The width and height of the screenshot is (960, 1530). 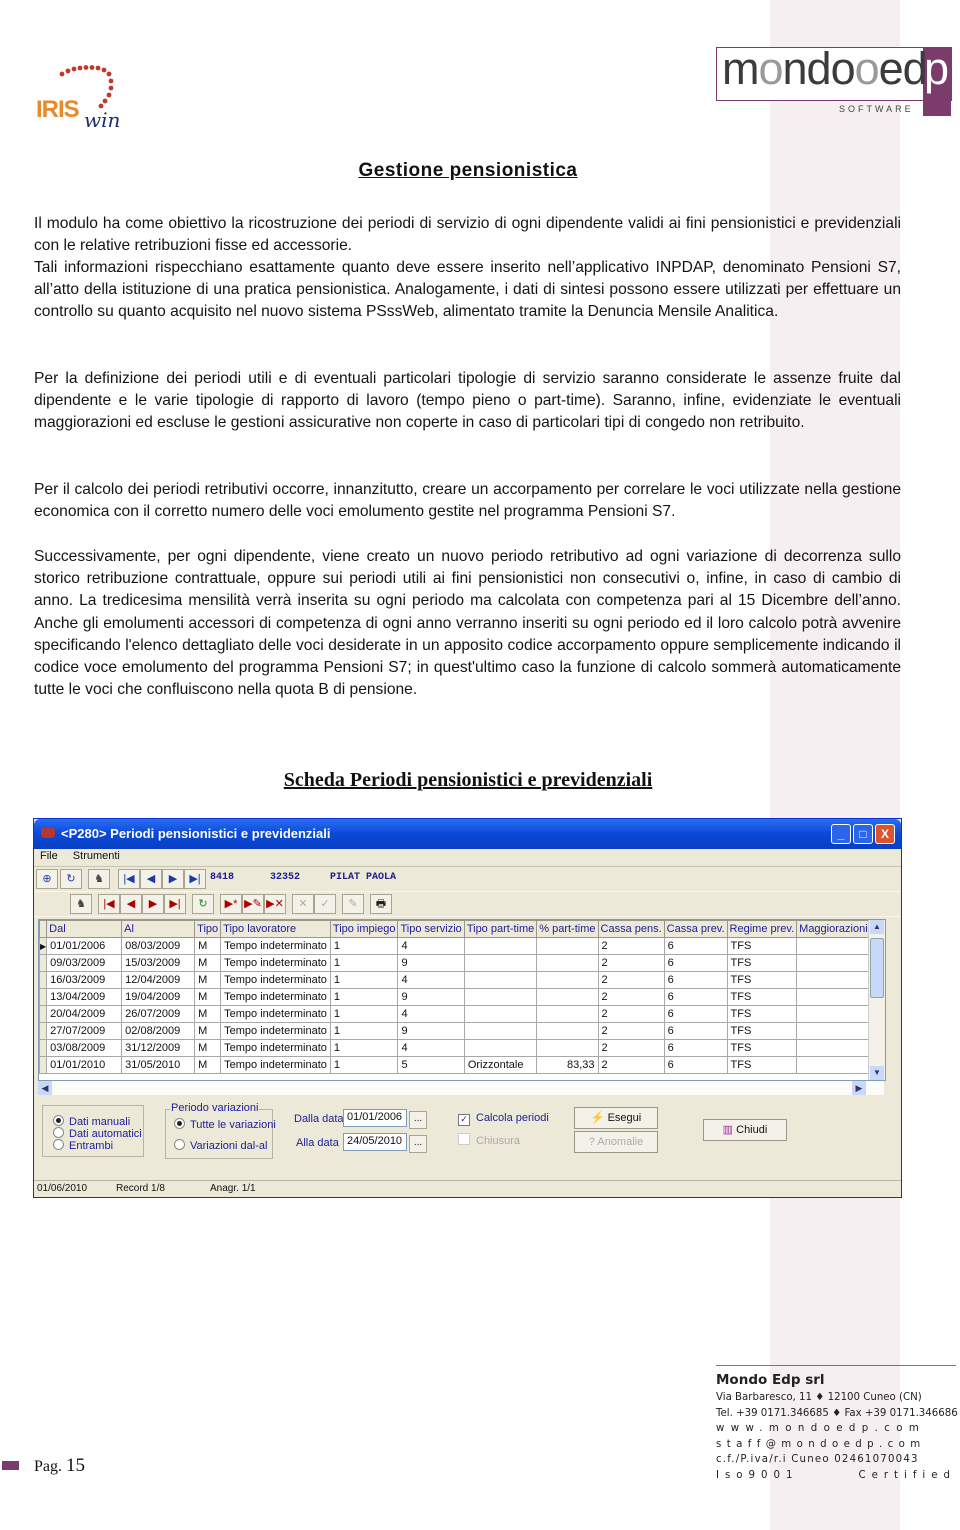 I want to click on close-window-button: X, so click(x=885, y=834).